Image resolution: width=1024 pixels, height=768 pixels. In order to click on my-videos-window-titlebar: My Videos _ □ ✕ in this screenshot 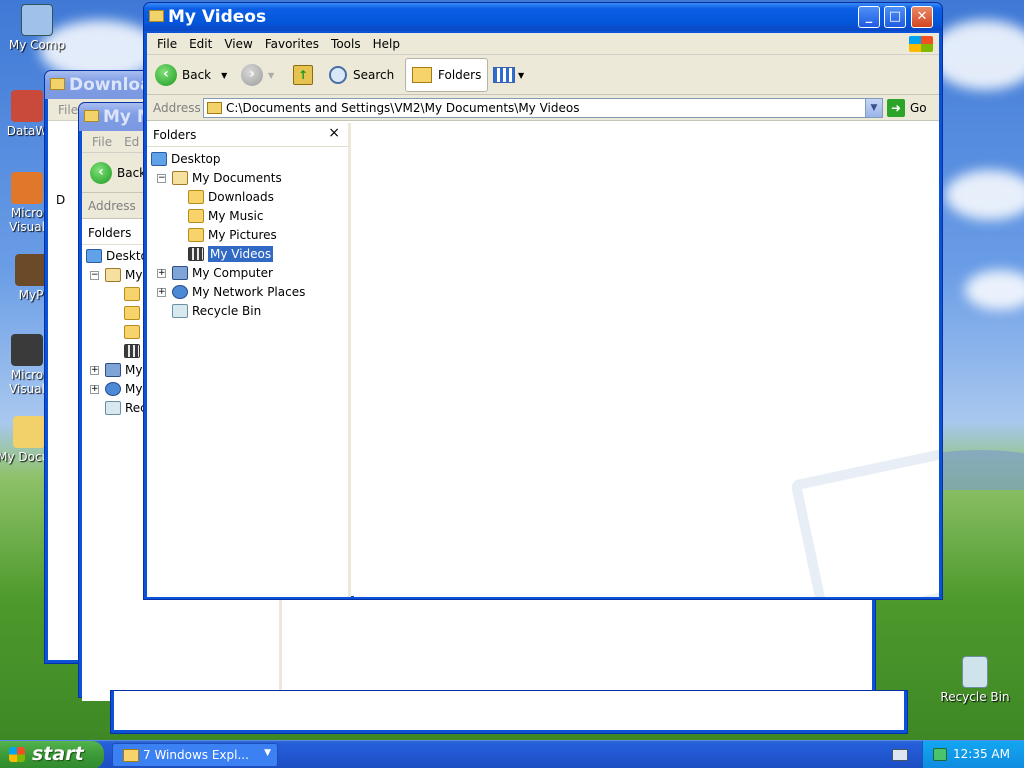, I will do `click(543, 17)`.